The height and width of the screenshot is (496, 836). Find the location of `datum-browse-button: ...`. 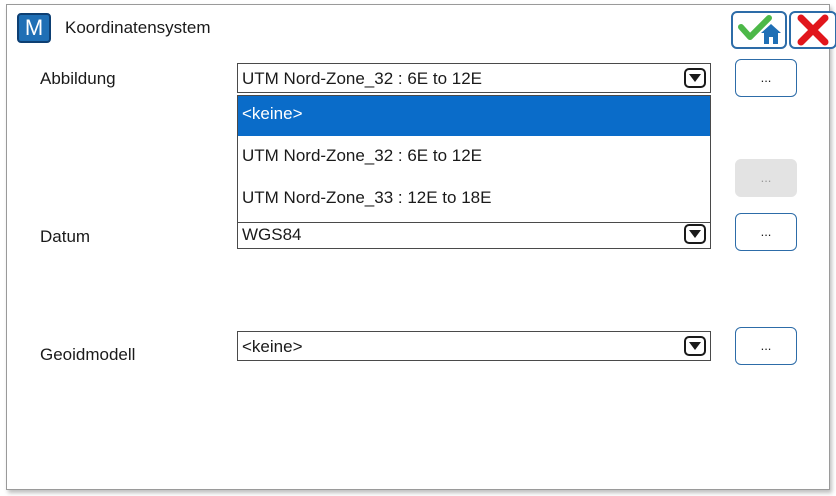

datum-browse-button: ... is located at coordinates (766, 232).